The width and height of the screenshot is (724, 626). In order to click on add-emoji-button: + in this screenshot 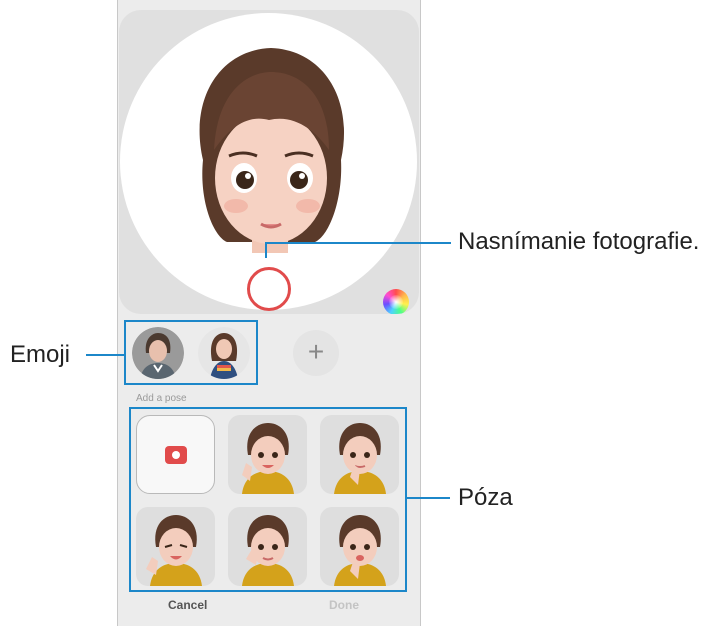, I will do `click(316, 353)`.